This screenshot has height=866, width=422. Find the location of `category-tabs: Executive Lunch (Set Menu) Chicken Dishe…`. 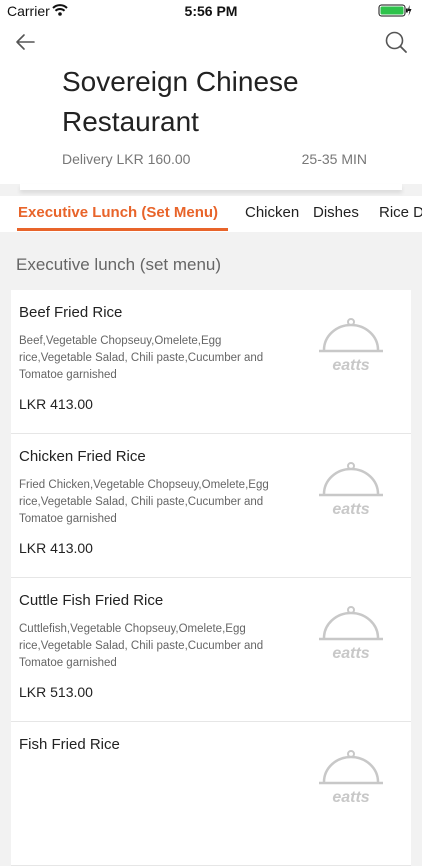

category-tabs: Executive Lunch (Set Menu) Chicken Dishe… is located at coordinates (211, 214).